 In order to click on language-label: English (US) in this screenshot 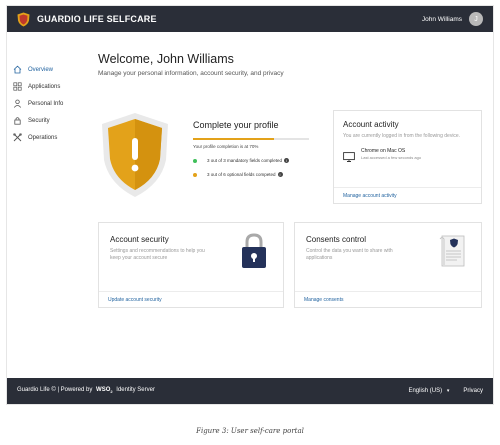, I will do `click(425, 391)`.